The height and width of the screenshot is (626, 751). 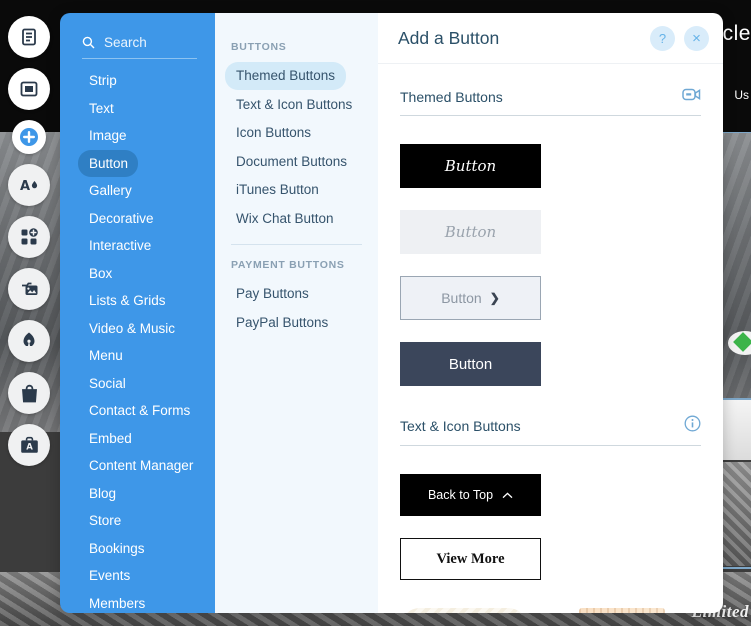 What do you see at coordinates (286, 76) in the screenshot?
I see `subcategory-item-themed-buttons: Themed Buttons` at bounding box center [286, 76].